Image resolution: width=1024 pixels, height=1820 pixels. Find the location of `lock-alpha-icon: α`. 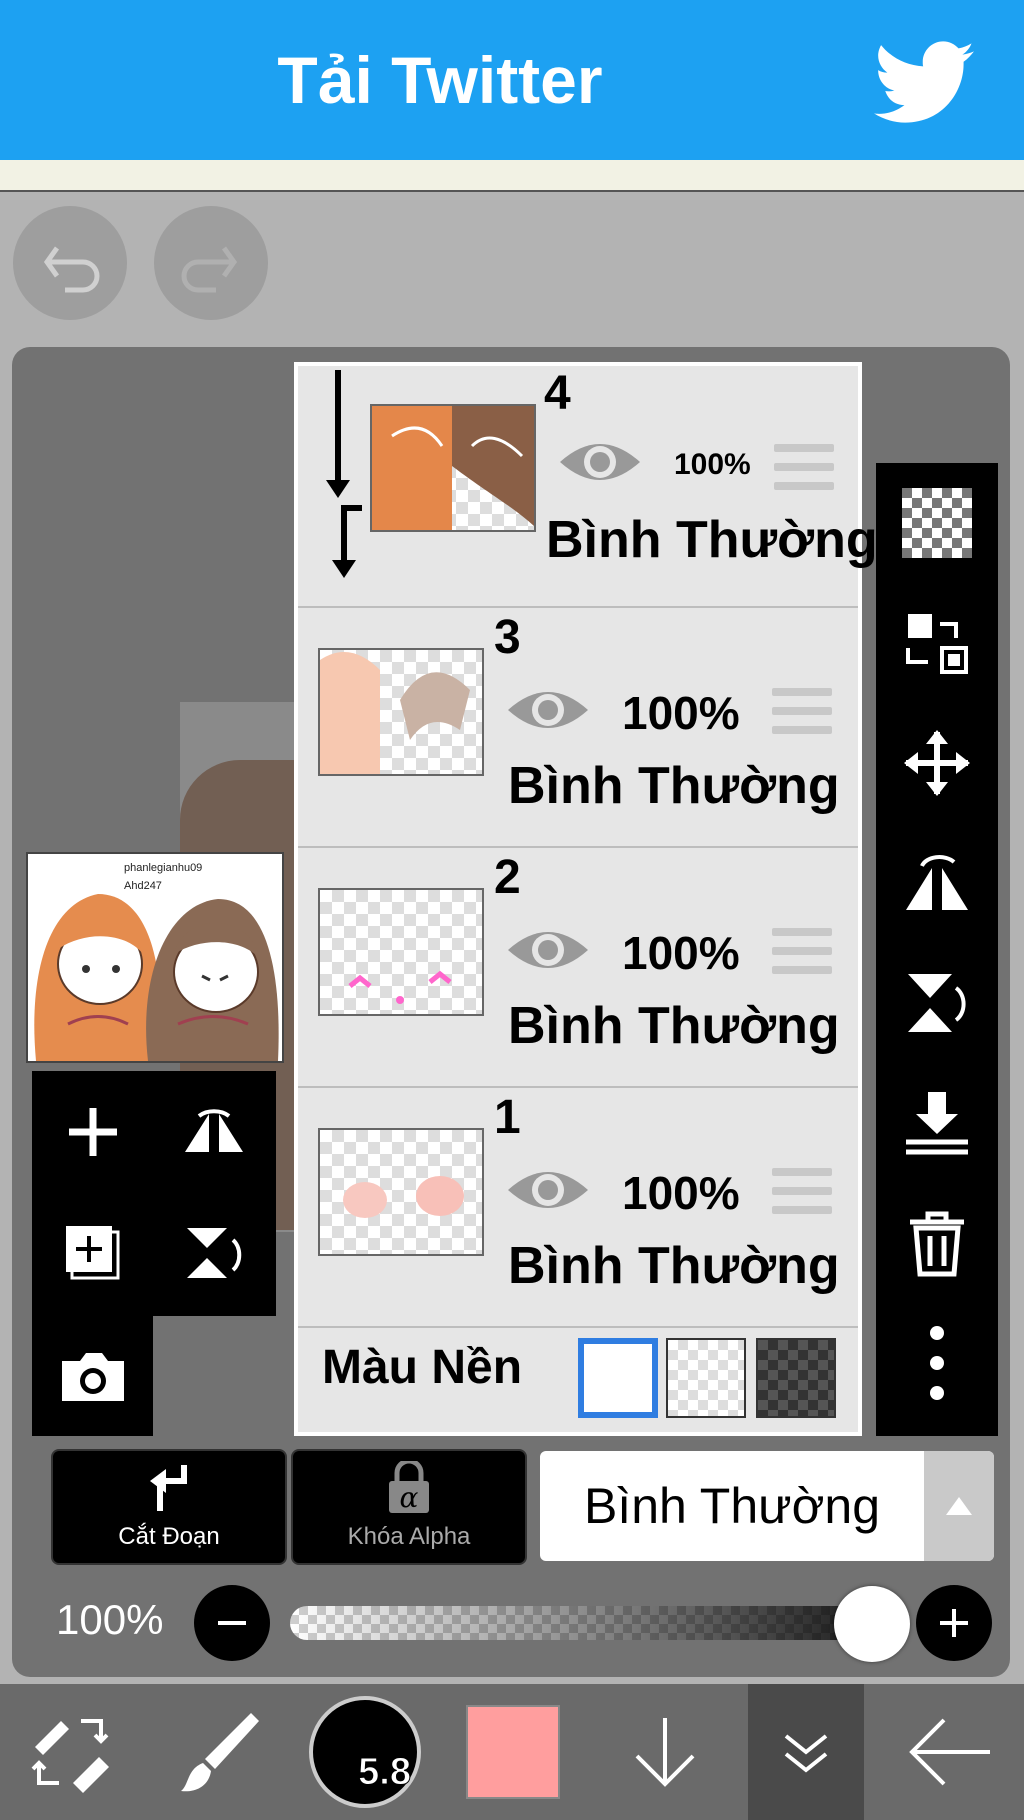

lock-alpha-icon: α is located at coordinates (409, 1487).